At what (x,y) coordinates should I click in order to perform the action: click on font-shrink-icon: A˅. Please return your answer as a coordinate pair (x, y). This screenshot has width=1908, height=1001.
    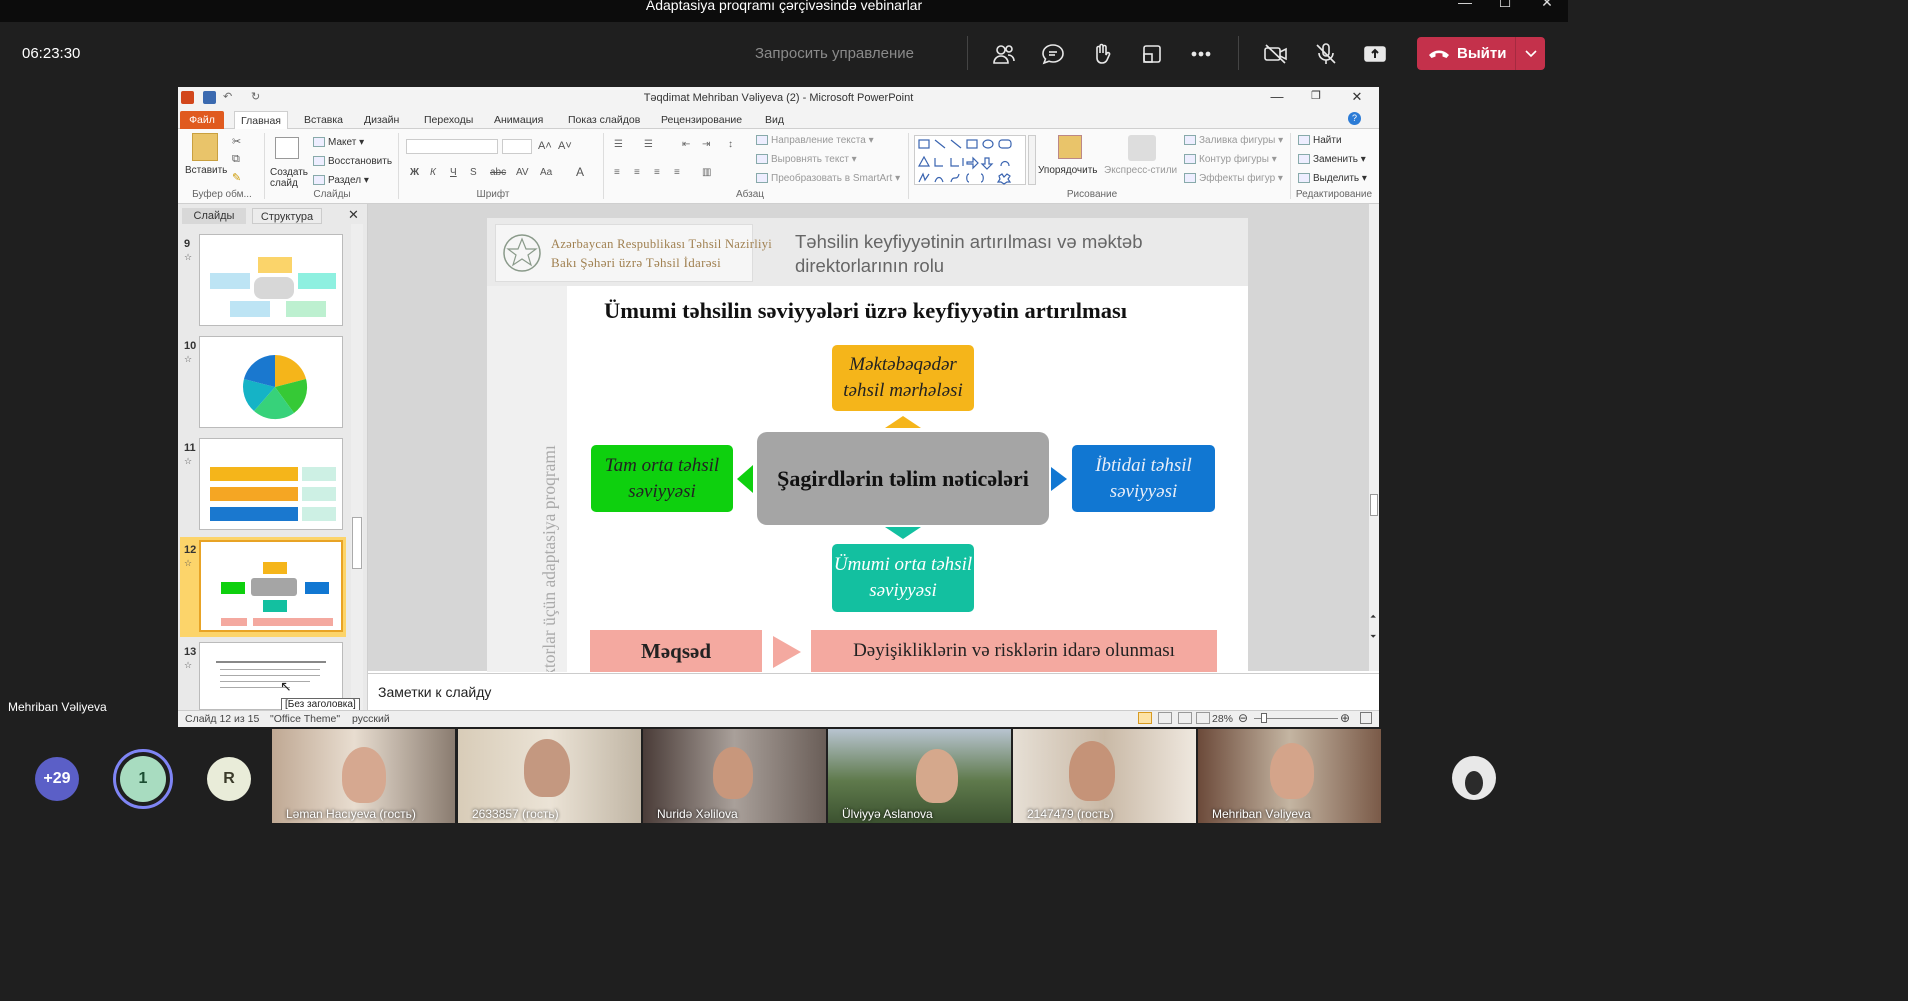
    Looking at the image, I should click on (565, 146).